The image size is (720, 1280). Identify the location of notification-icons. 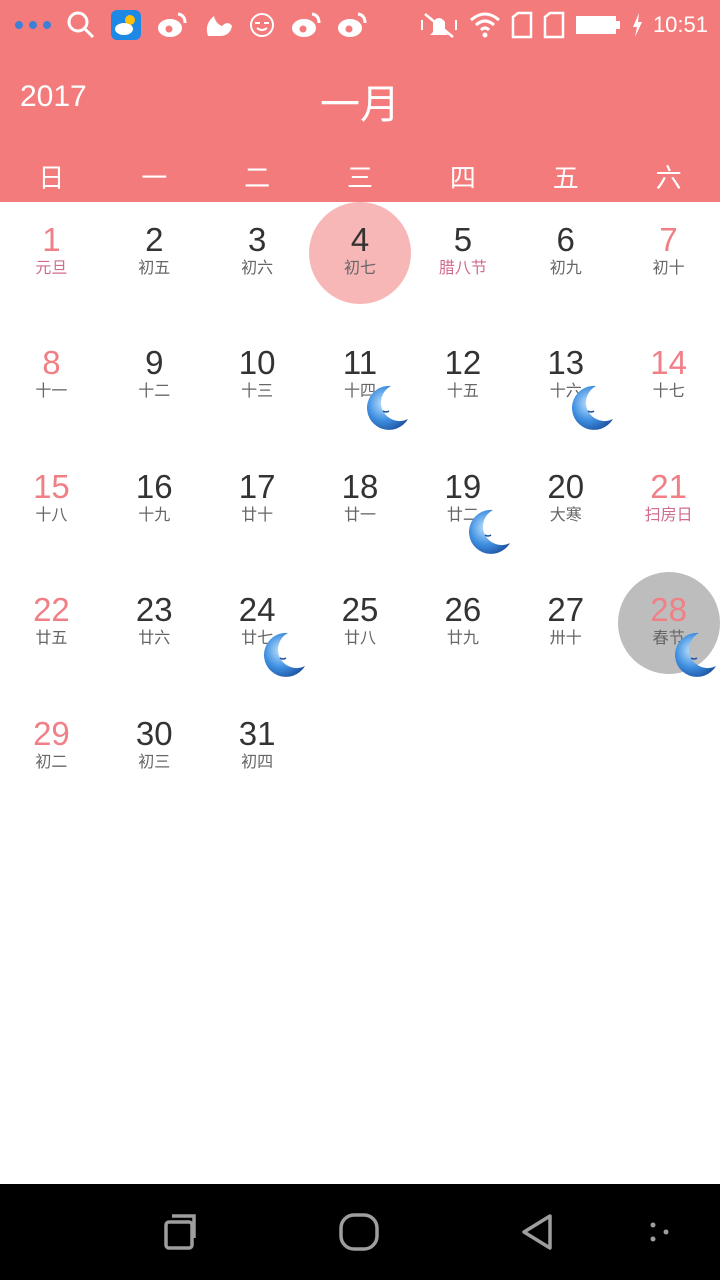
(191, 25).